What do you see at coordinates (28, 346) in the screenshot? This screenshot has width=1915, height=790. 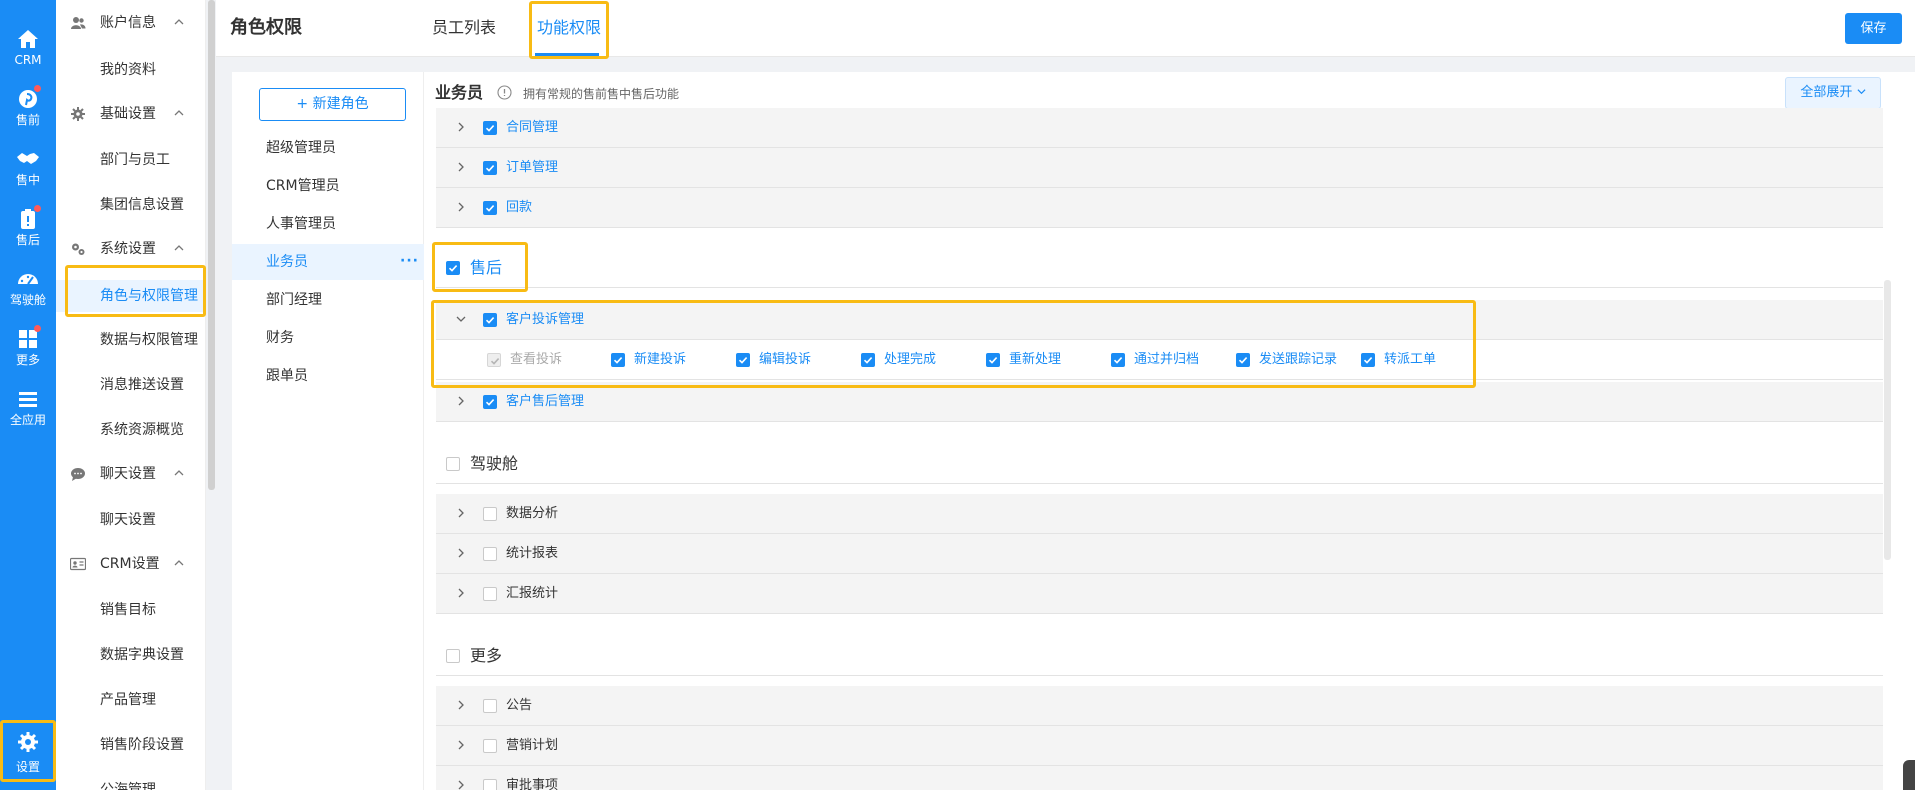 I see `nav-item-more: 更多` at bounding box center [28, 346].